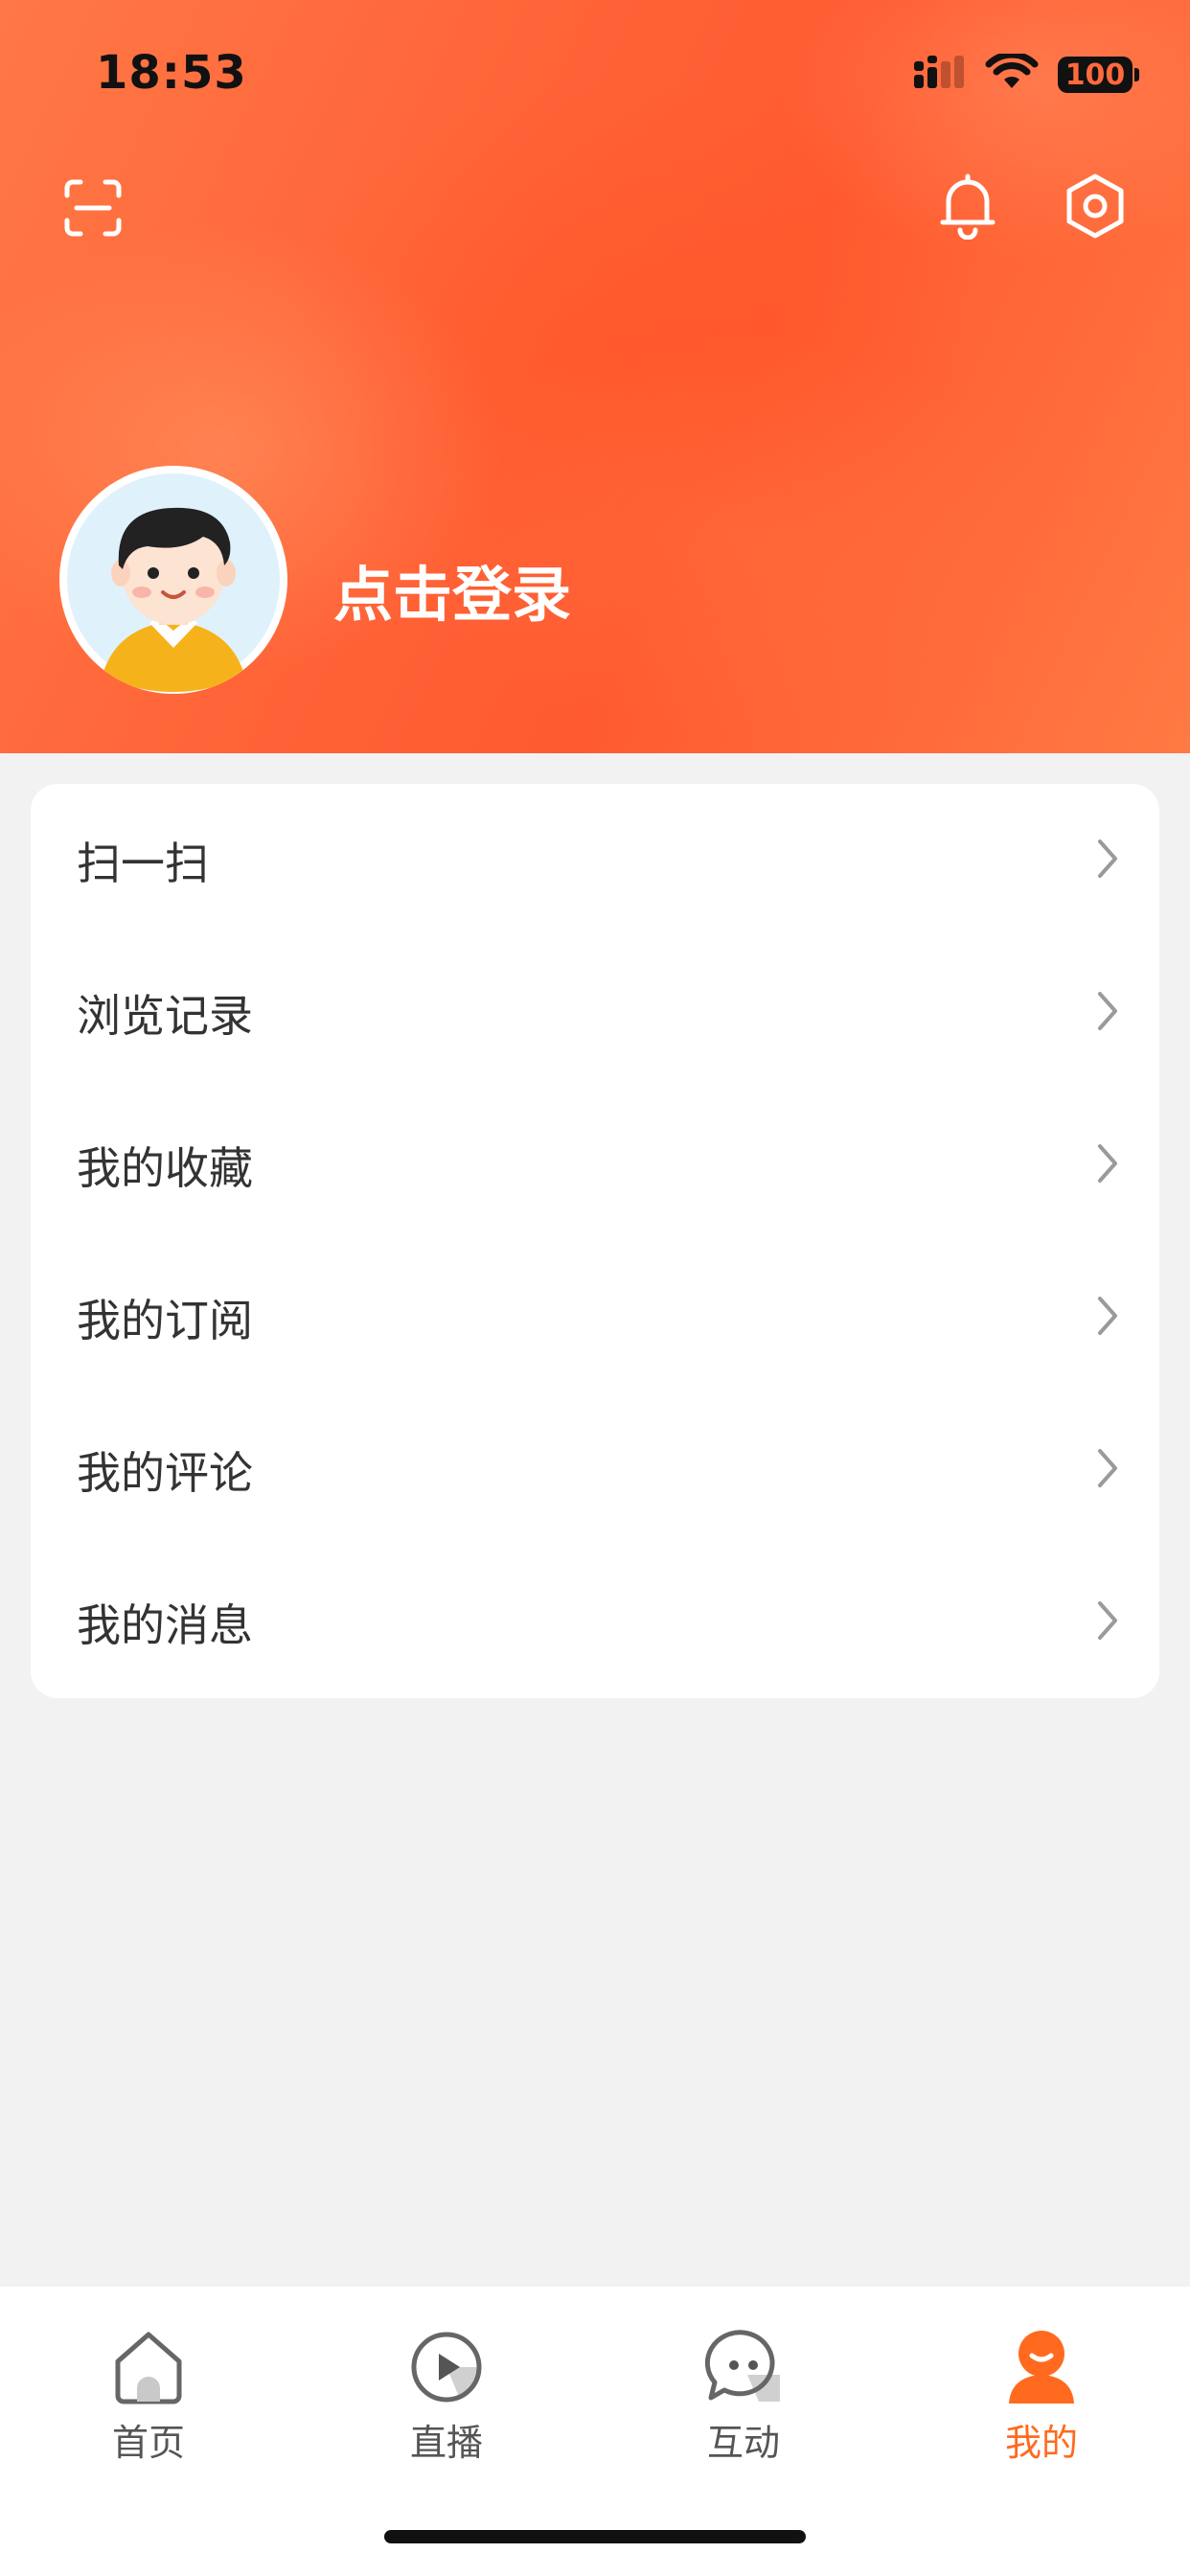 The width and height of the screenshot is (1190, 2576). Describe the element at coordinates (1041, 2443) in the screenshot. I see `tab-label: 我的` at that location.